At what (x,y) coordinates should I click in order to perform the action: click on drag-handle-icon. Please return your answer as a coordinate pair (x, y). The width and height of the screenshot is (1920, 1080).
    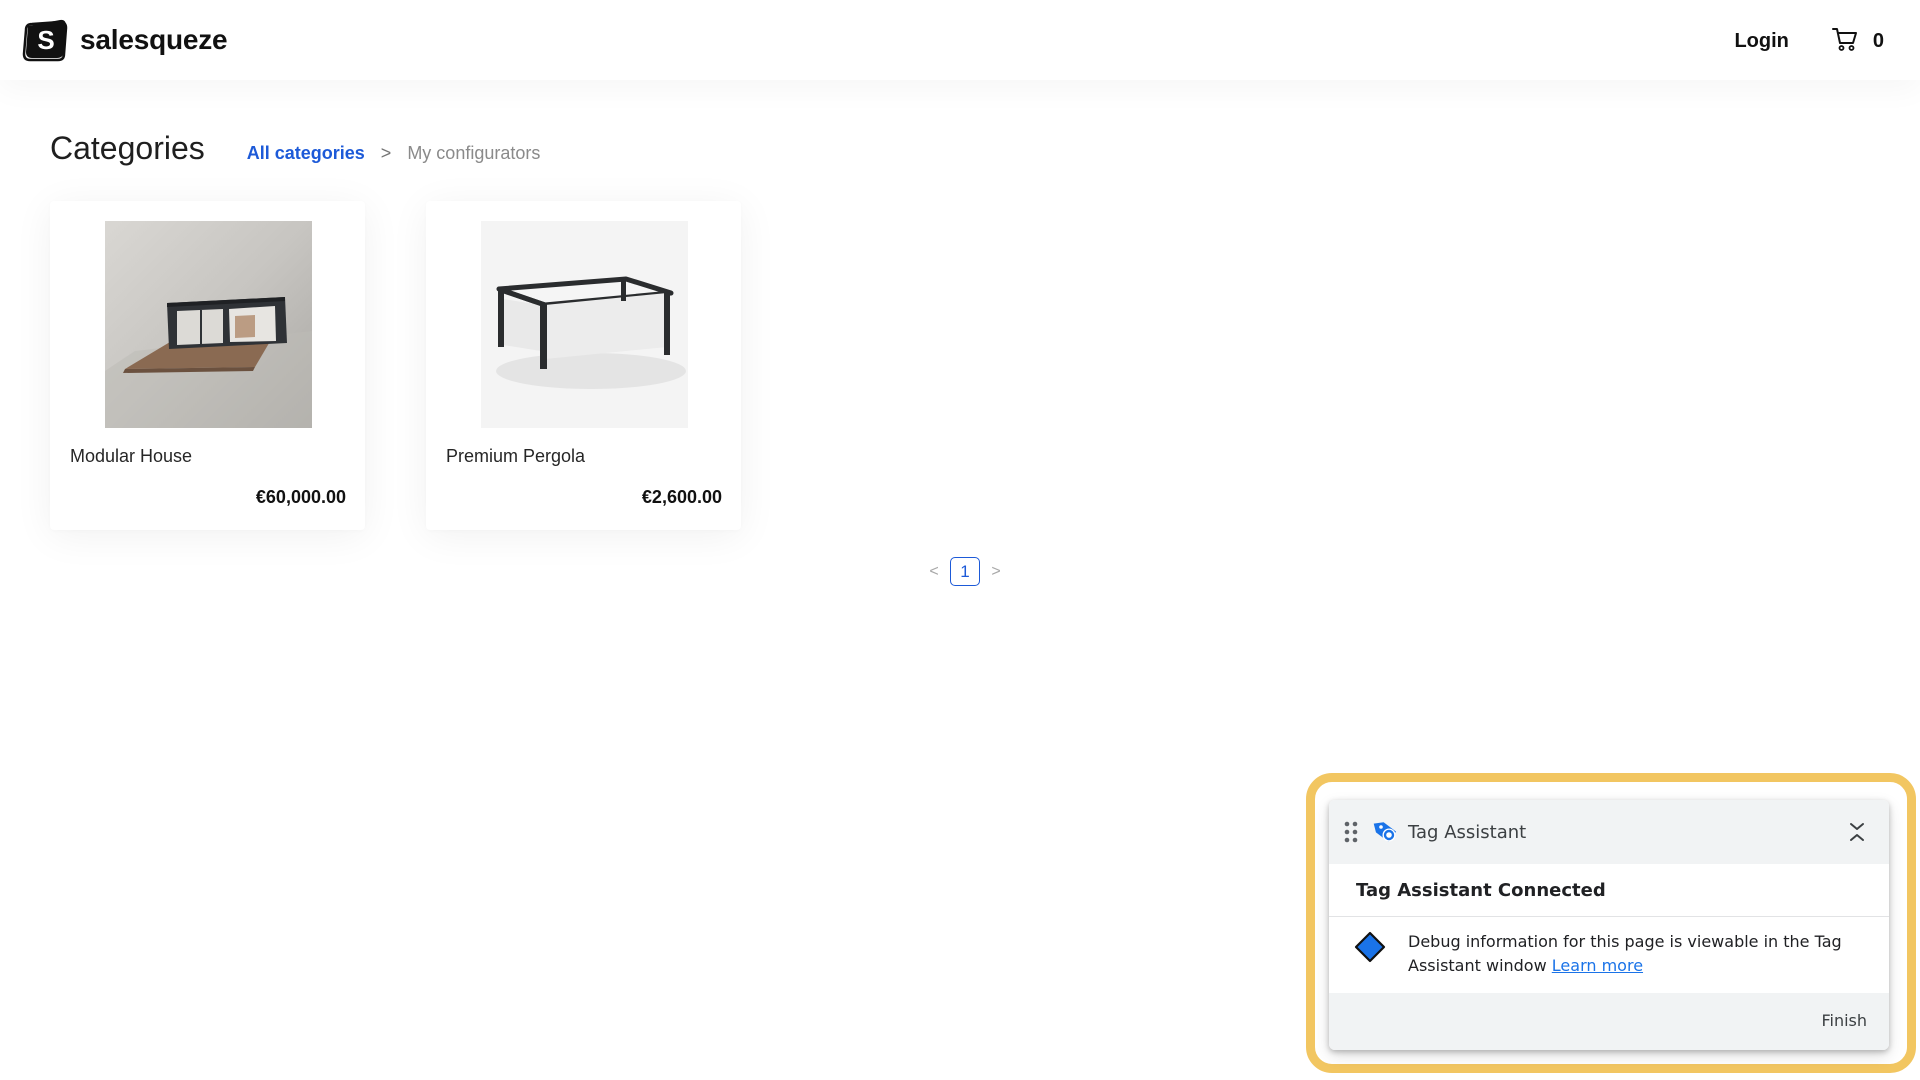
    Looking at the image, I should click on (1351, 832).